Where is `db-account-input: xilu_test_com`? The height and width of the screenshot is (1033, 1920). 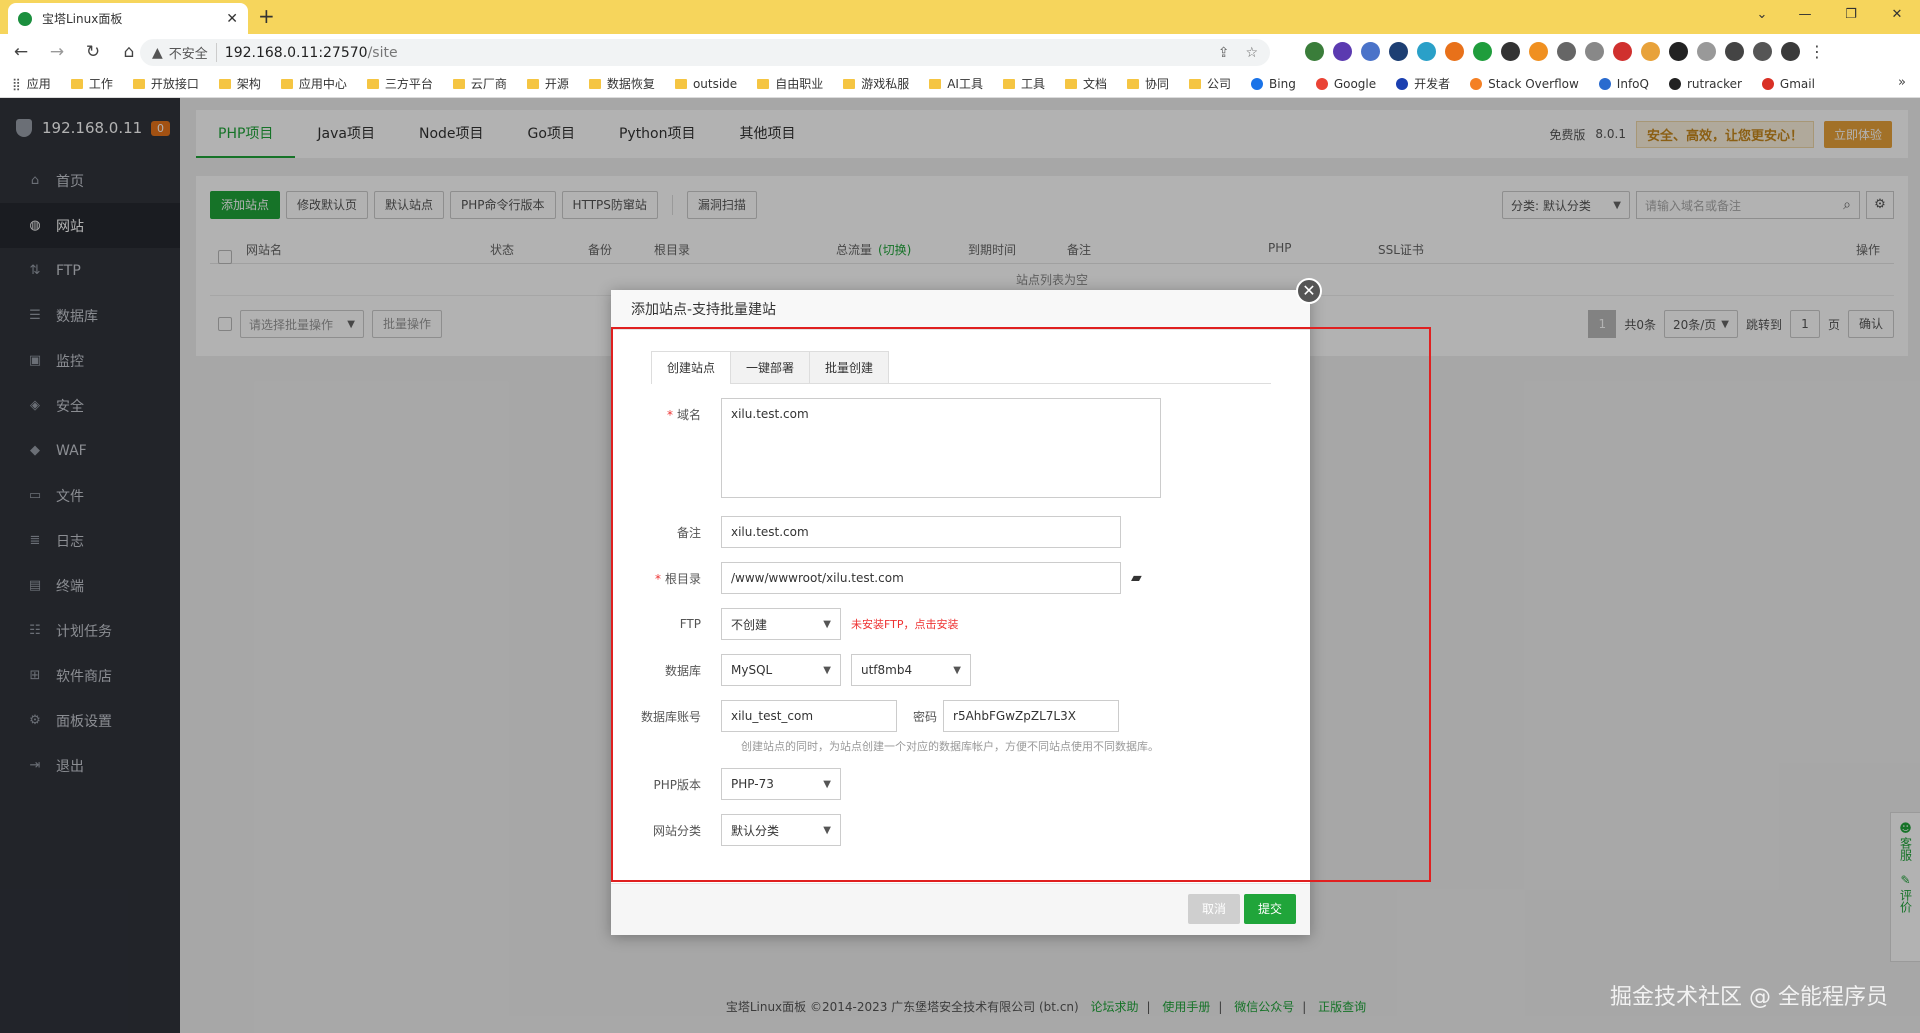
db-account-input: xilu_test_com is located at coordinates (809, 716).